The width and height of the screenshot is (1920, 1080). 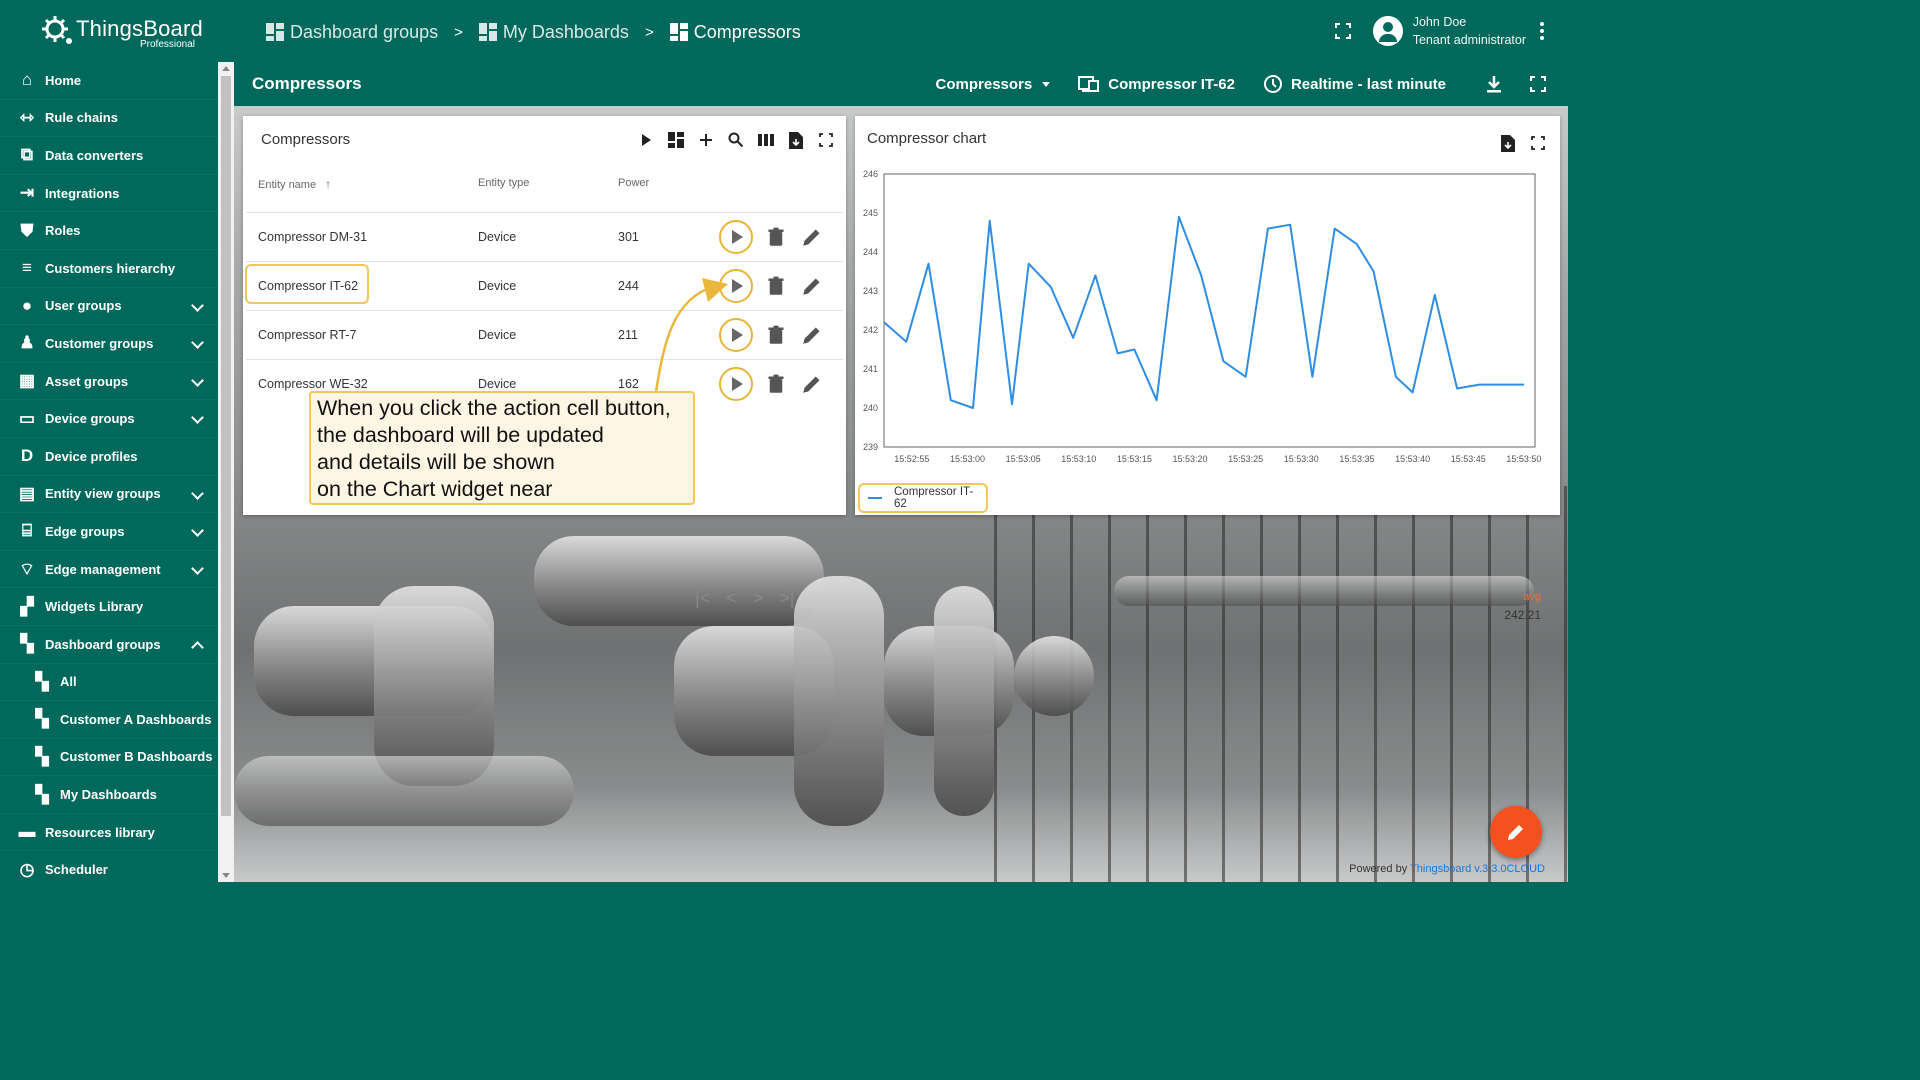 I want to click on sidebar-item-my-dashboards: ▚ My Dashboards, so click(x=109, y=795).